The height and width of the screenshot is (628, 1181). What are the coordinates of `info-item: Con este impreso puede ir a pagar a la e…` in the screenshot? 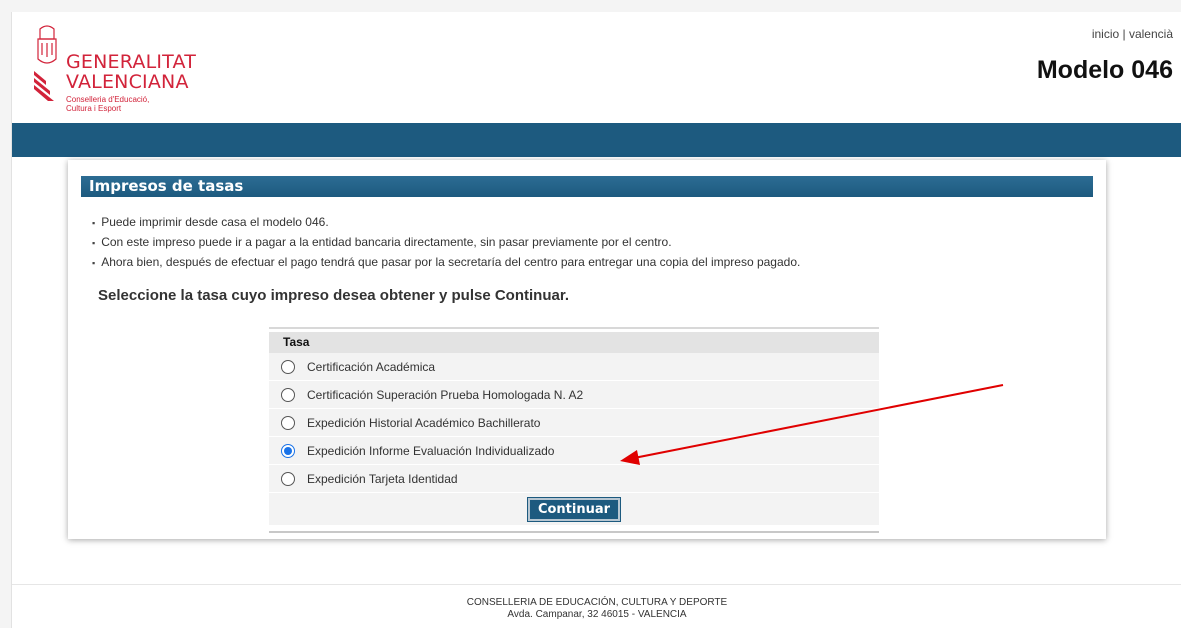 It's located at (446, 242).